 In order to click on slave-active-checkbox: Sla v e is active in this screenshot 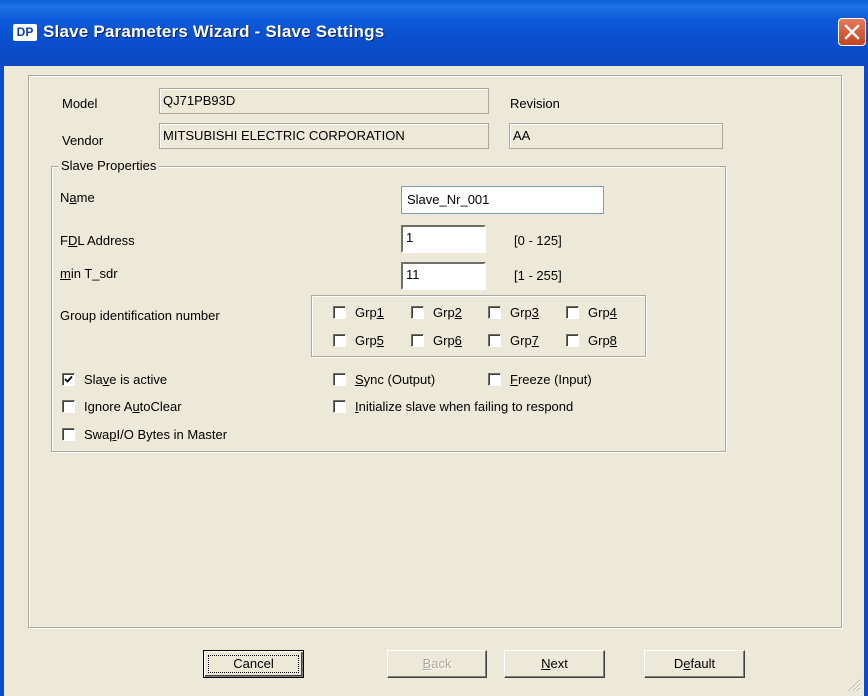, I will do `click(114, 379)`.